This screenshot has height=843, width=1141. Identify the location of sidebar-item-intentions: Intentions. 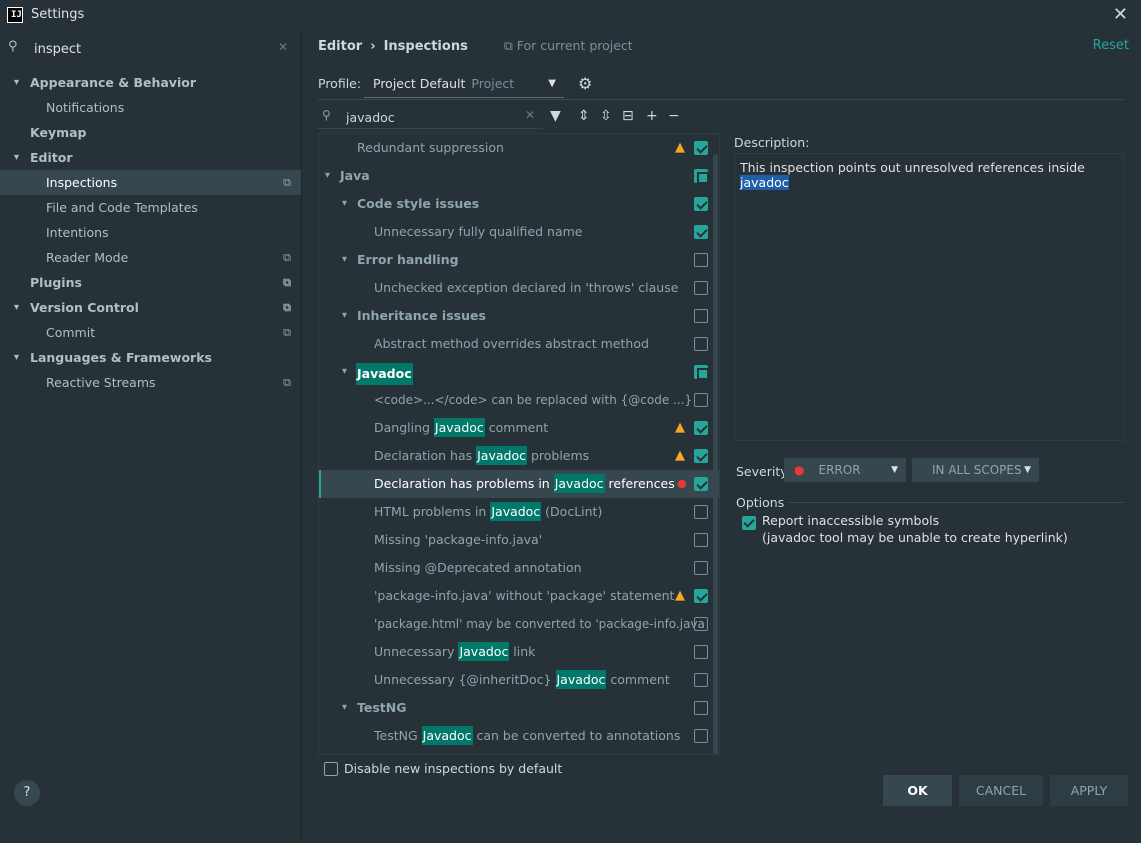
(150, 232).